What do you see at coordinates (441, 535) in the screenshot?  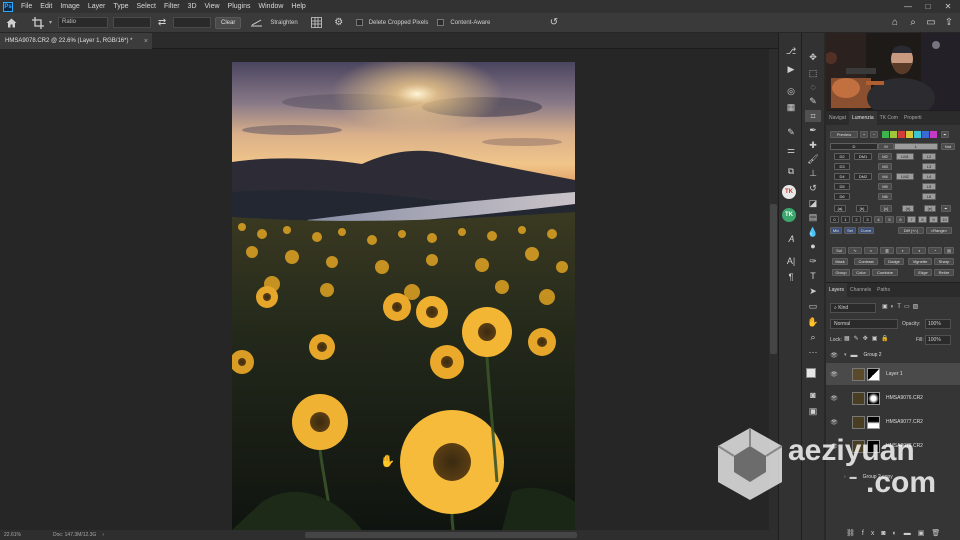 I see `horizontal-scroll-thumb` at bounding box center [441, 535].